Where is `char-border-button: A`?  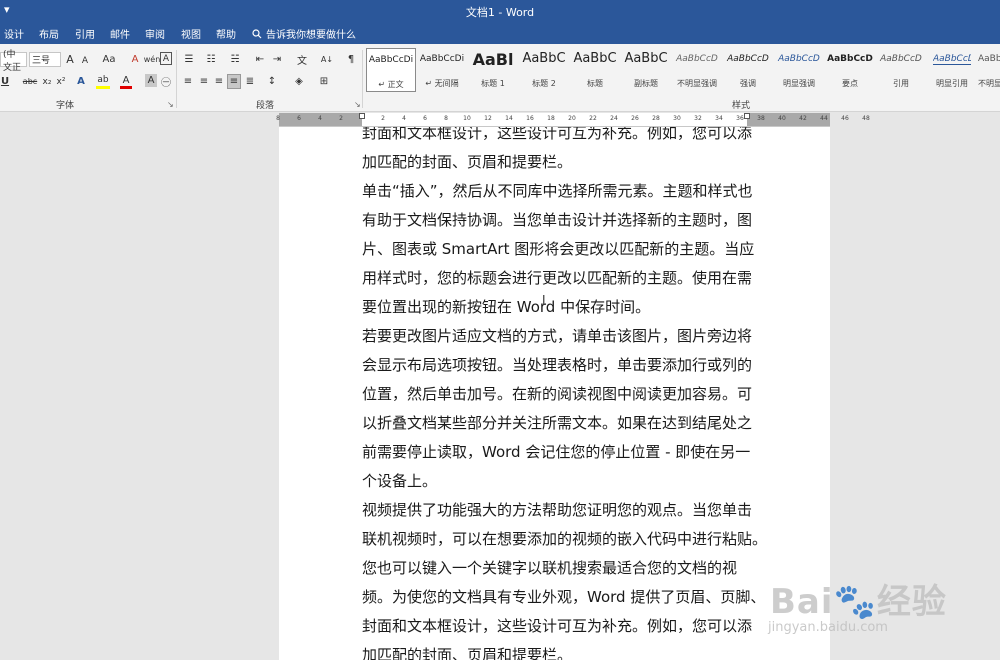
char-border-button: A is located at coordinates (166, 58).